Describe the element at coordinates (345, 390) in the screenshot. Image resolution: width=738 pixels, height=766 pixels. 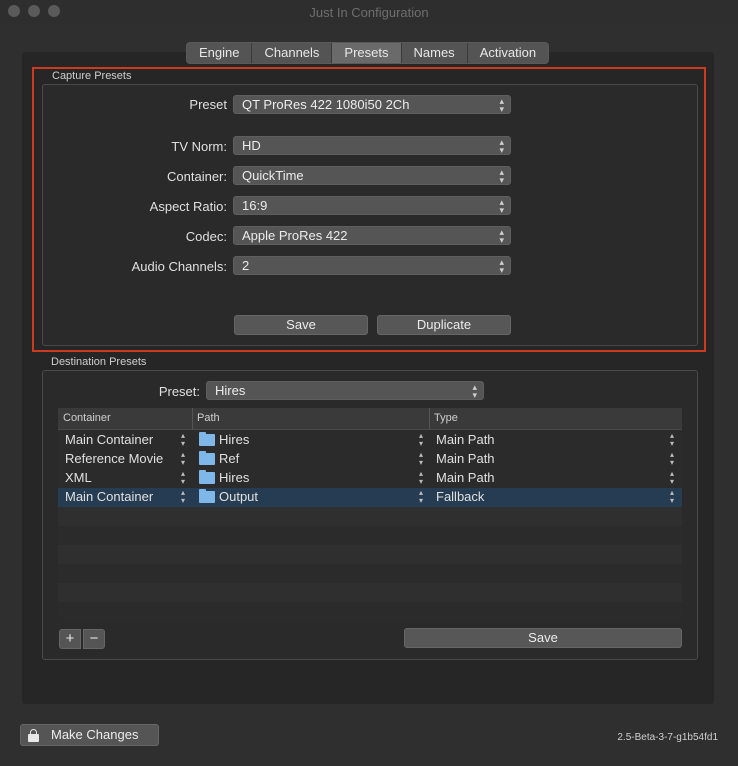
I see `destination-preset-popup: Hires ▴ ▾` at that location.